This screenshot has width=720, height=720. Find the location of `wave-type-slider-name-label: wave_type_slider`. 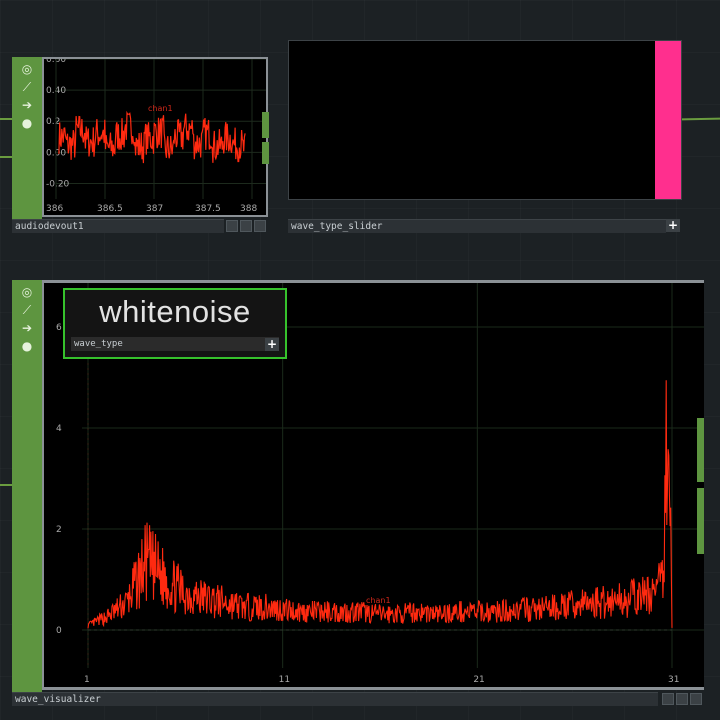

wave-type-slider-name-label: wave_type_slider is located at coordinates (477, 226).